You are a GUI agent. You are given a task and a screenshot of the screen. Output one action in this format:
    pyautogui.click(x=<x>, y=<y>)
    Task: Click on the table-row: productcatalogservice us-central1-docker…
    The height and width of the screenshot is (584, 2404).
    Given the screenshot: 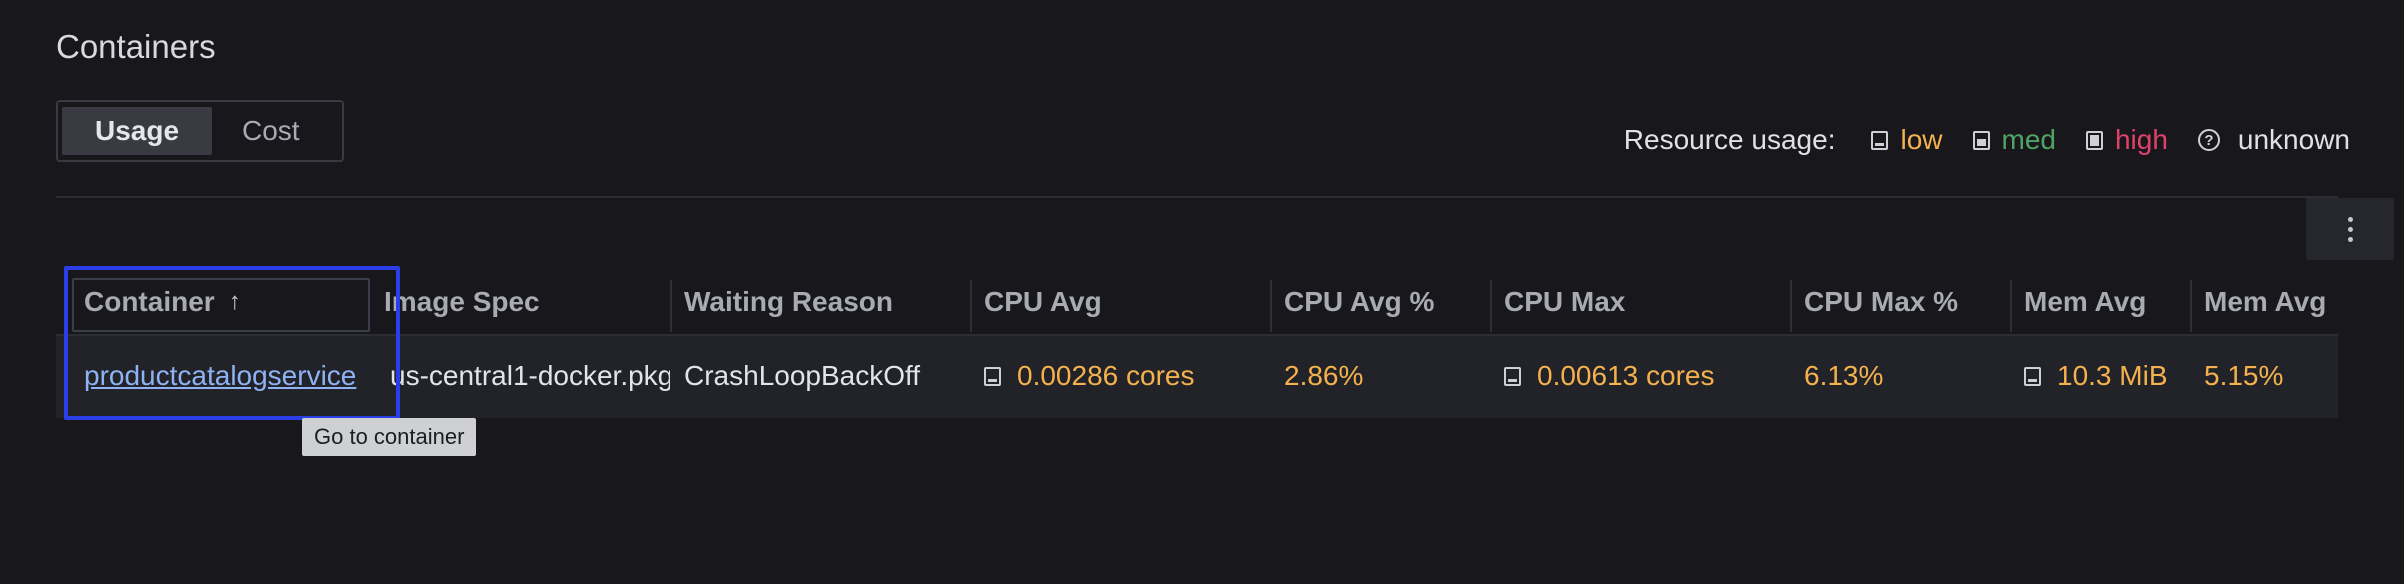 What is the action you would take?
    pyautogui.click(x=1197, y=376)
    